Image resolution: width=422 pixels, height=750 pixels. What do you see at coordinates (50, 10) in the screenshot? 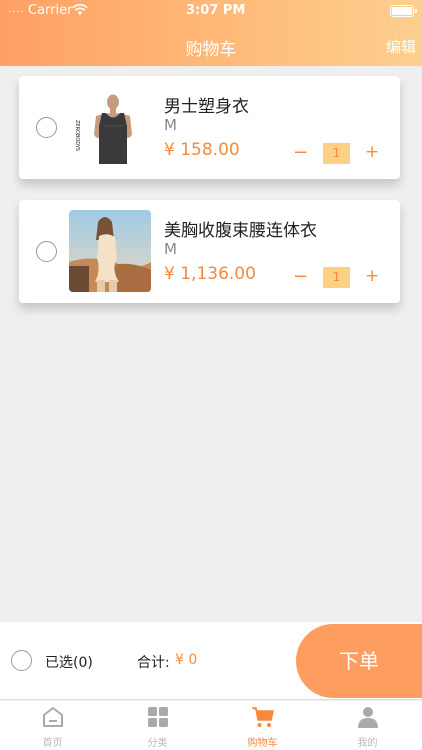
I see `carrier-label: Carrier` at bounding box center [50, 10].